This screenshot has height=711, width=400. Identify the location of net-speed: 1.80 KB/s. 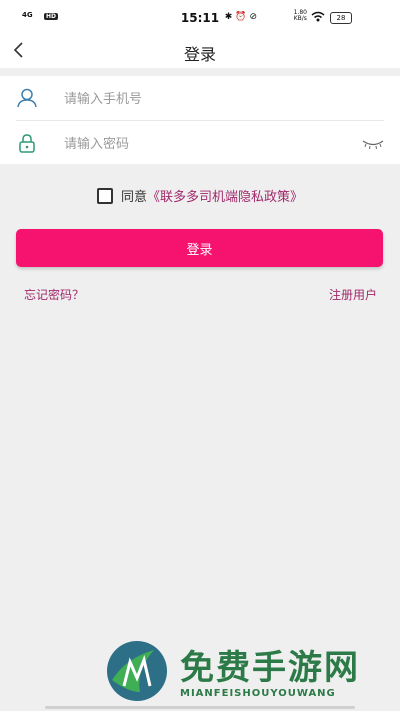
(300, 16).